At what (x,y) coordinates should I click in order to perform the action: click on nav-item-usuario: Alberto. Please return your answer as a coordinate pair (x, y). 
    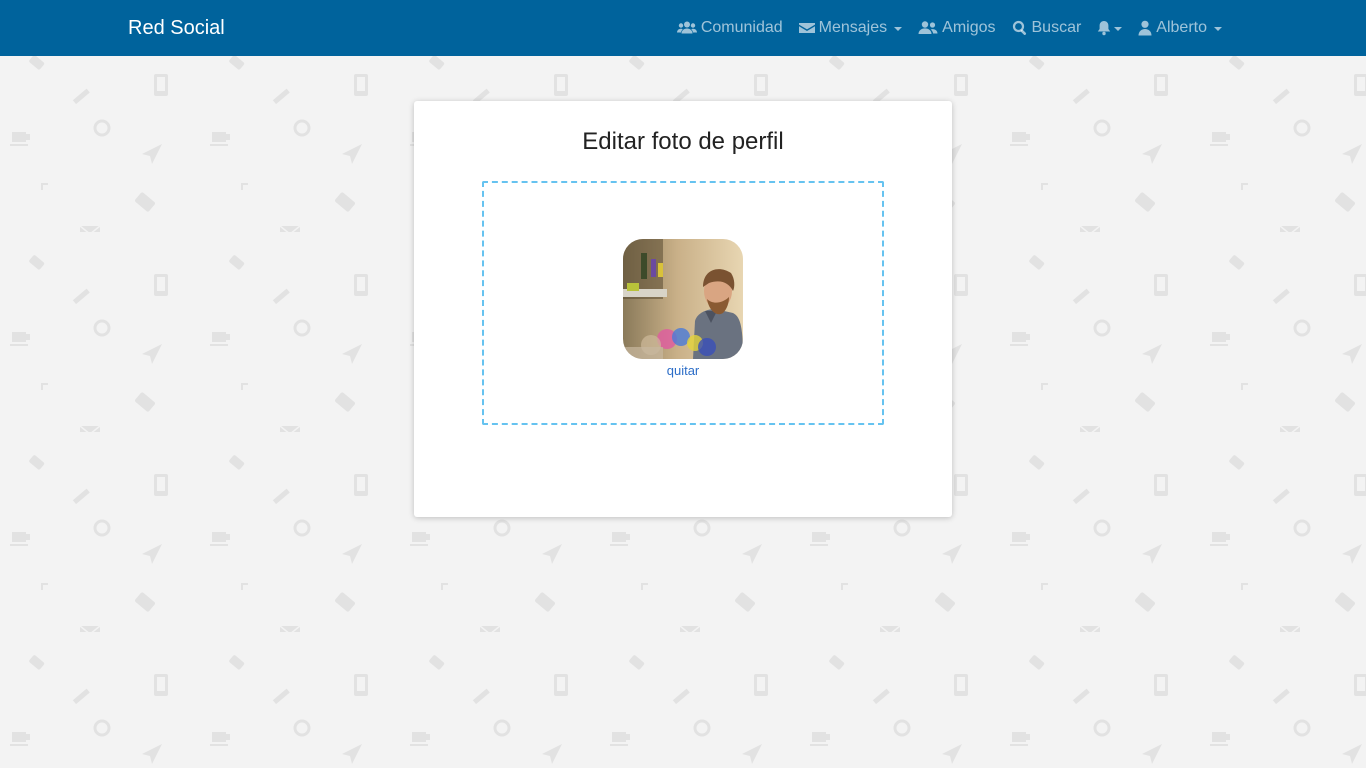
    Looking at the image, I should click on (1180, 28).